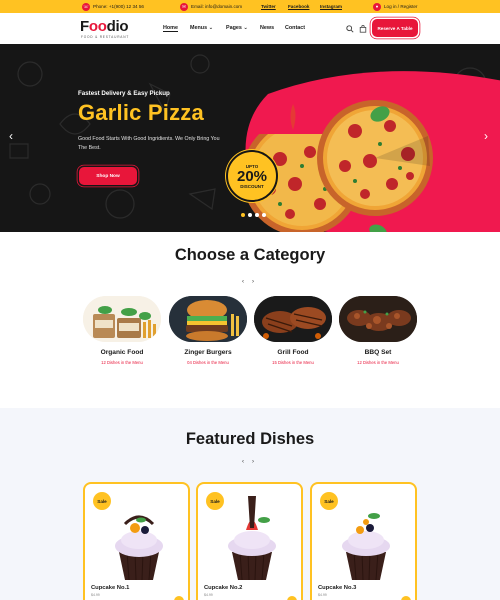 The width and height of the screenshot is (500, 600). Describe the element at coordinates (208, 362) in the screenshot. I see `category-count: 04 Dishes in the Menu` at that location.